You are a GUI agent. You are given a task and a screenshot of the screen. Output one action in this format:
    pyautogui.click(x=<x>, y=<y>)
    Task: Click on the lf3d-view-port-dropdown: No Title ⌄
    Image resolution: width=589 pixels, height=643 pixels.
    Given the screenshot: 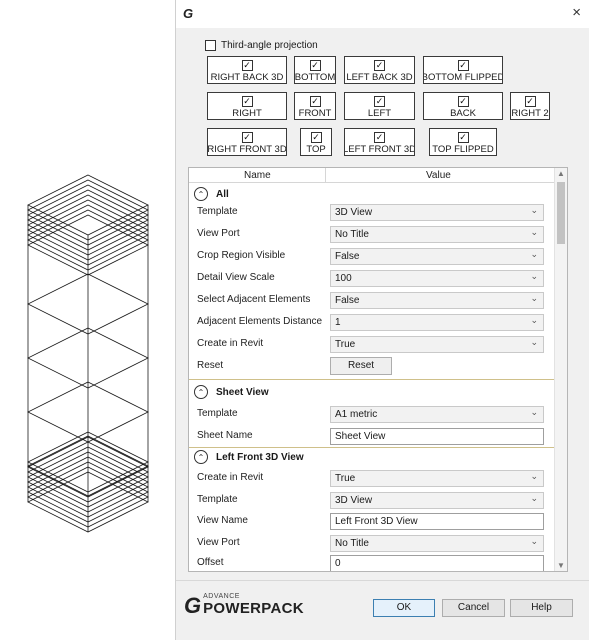 What is the action you would take?
    pyautogui.click(x=437, y=543)
    